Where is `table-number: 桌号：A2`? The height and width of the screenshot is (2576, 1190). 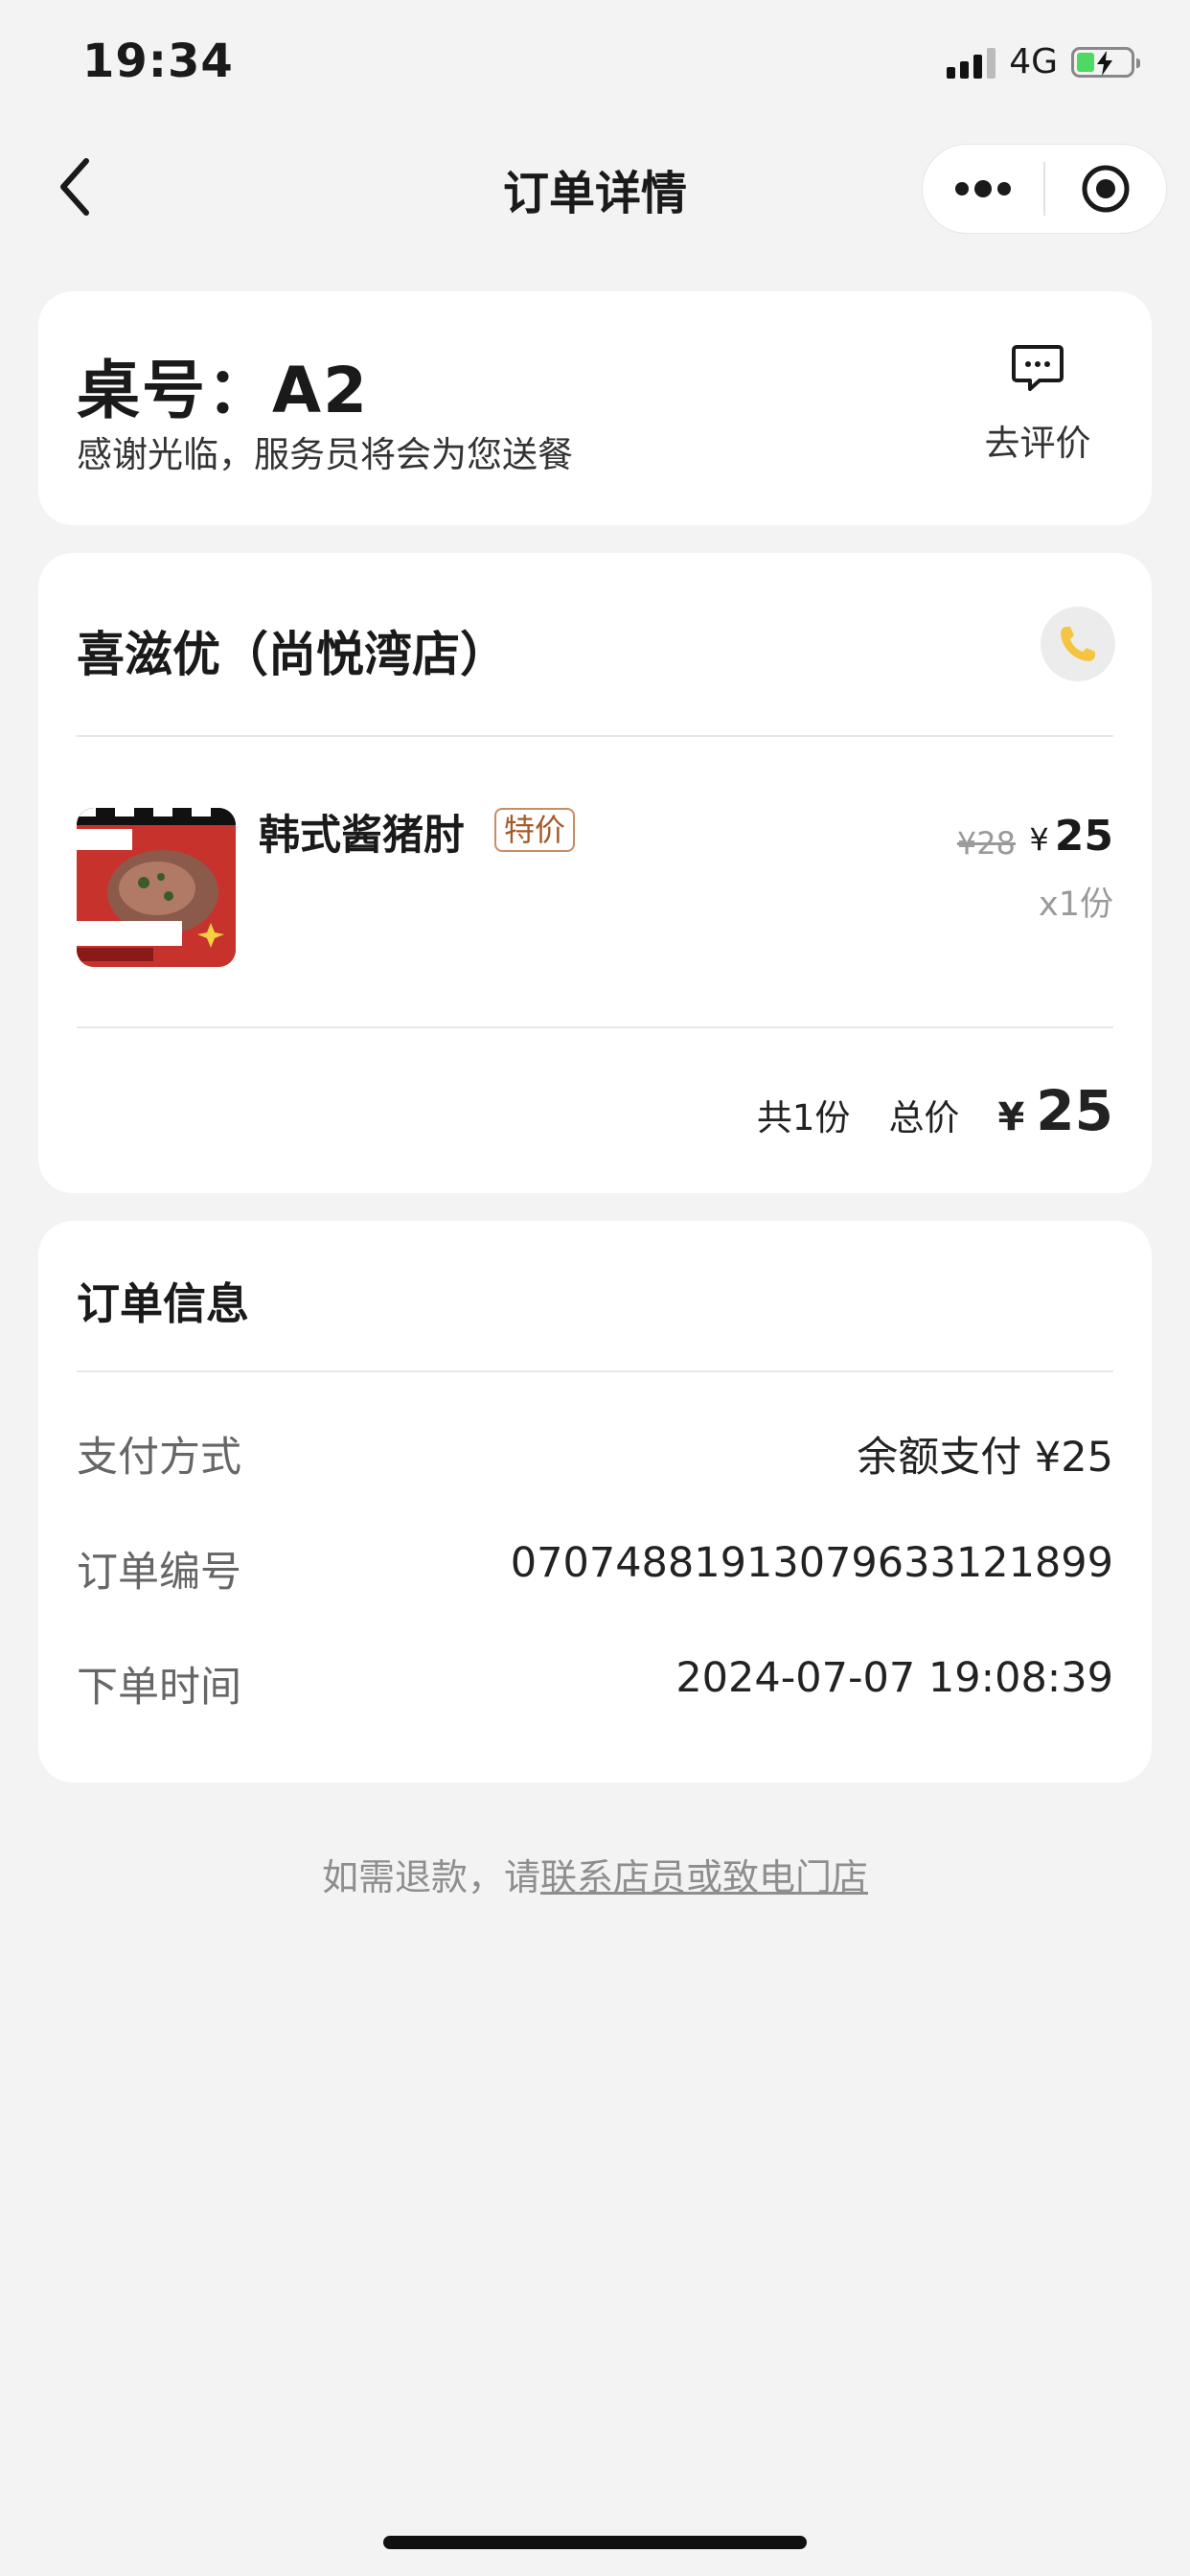
table-number: 桌号：A2 is located at coordinates (224, 390).